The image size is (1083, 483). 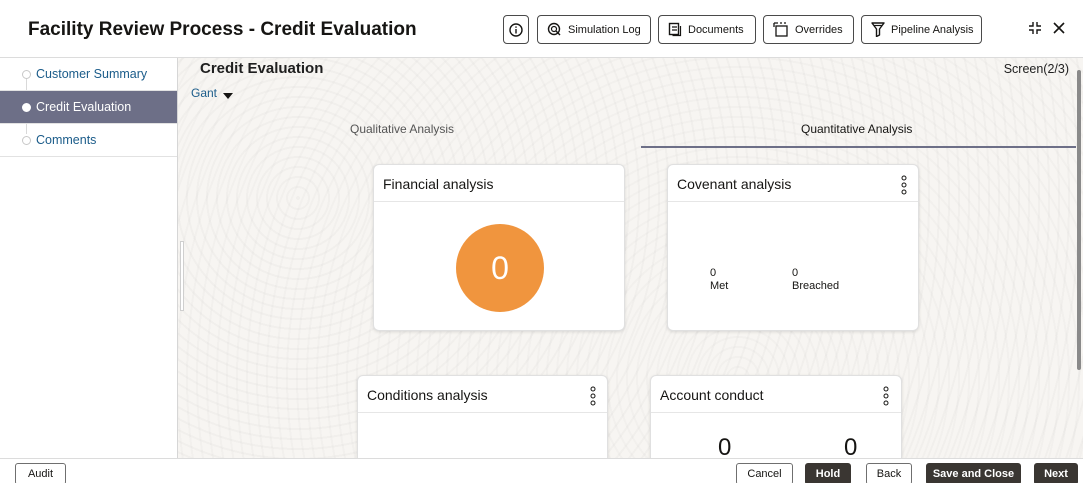 What do you see at coordinates (1059, 28) in the screenshot?
I see `close-icon` at bounding box center [1059, 28].